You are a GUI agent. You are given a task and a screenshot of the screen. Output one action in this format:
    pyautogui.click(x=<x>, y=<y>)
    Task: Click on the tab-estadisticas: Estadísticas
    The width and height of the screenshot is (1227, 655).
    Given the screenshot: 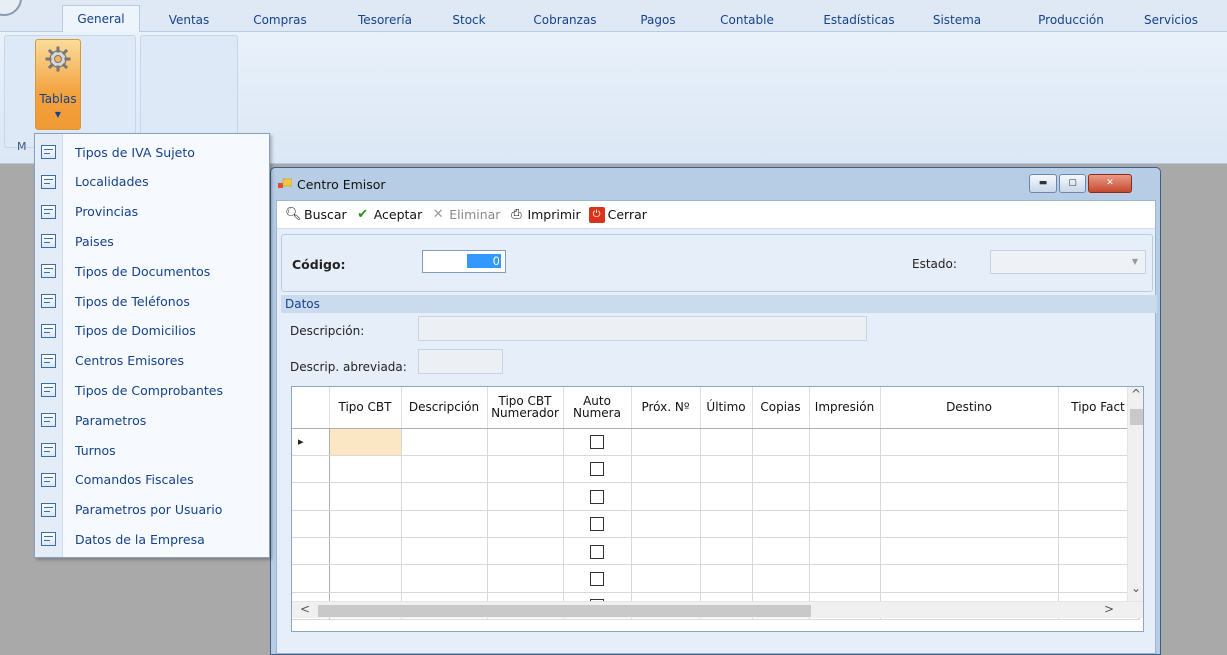 What is the action you would take?
    pyautogui.click(x=859, y=20)
    